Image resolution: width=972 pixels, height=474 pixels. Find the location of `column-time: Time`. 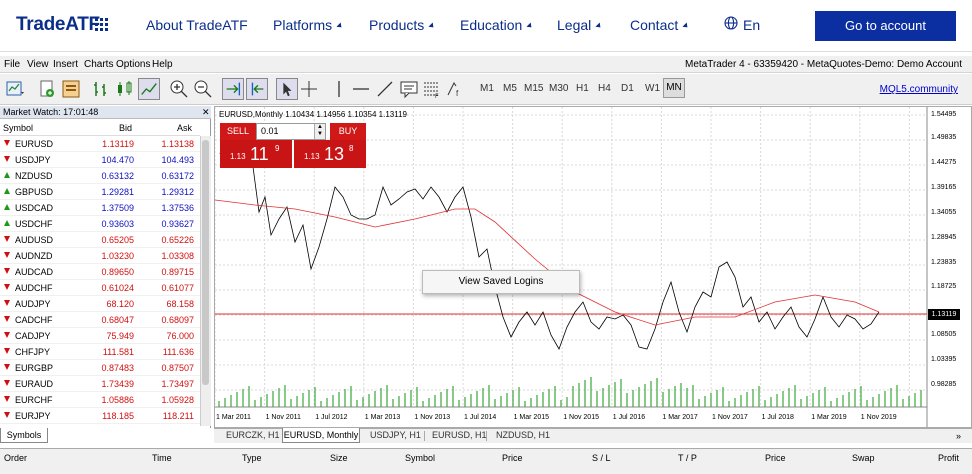

column-time: Time is located at coordinates (162, 458).